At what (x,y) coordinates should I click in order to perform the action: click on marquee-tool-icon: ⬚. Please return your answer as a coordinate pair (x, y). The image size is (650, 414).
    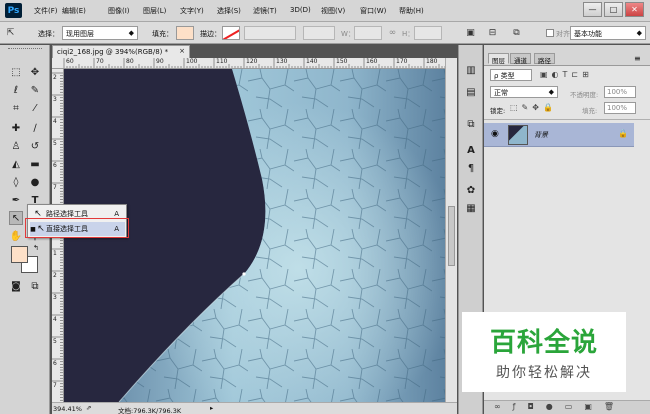
    Looking at the image, I should click on (16, 72).